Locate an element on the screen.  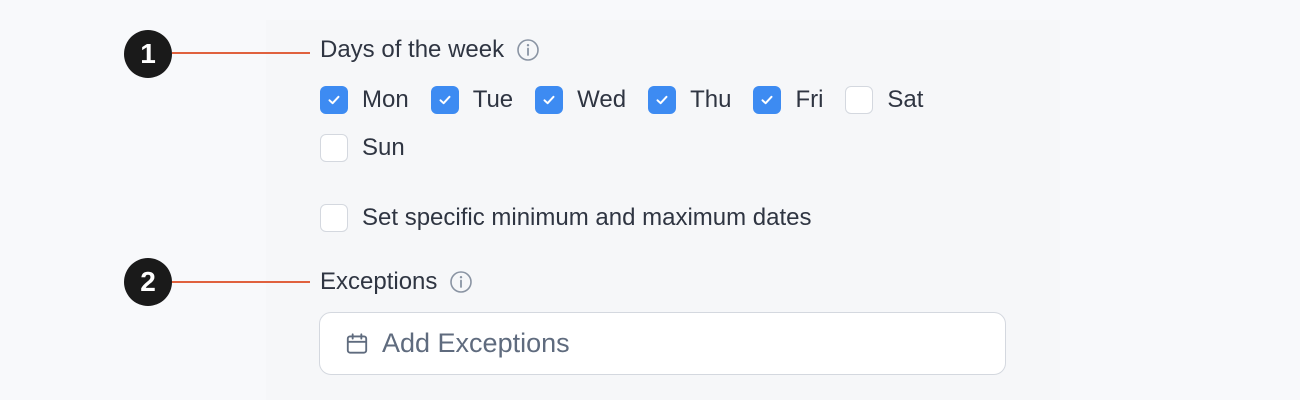
day-option-wed: Wed is located at coordinates (580, 100).